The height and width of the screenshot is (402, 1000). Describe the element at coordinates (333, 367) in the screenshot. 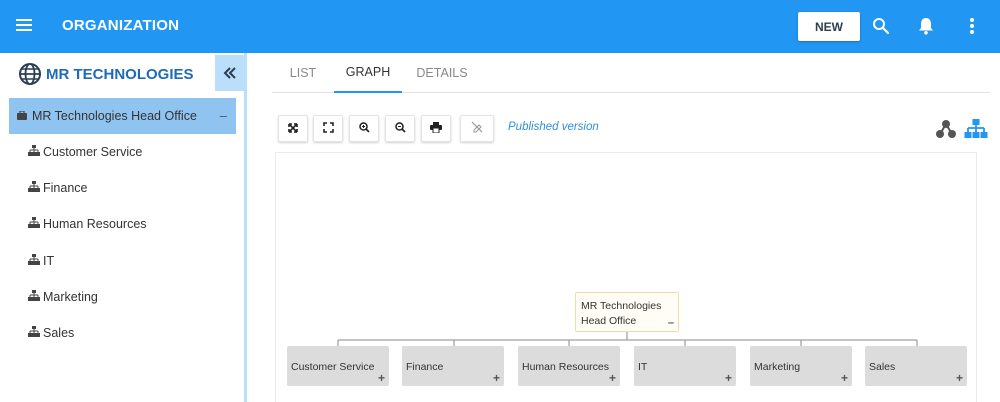

I see `graph-node-label: Customer Service` at that location.